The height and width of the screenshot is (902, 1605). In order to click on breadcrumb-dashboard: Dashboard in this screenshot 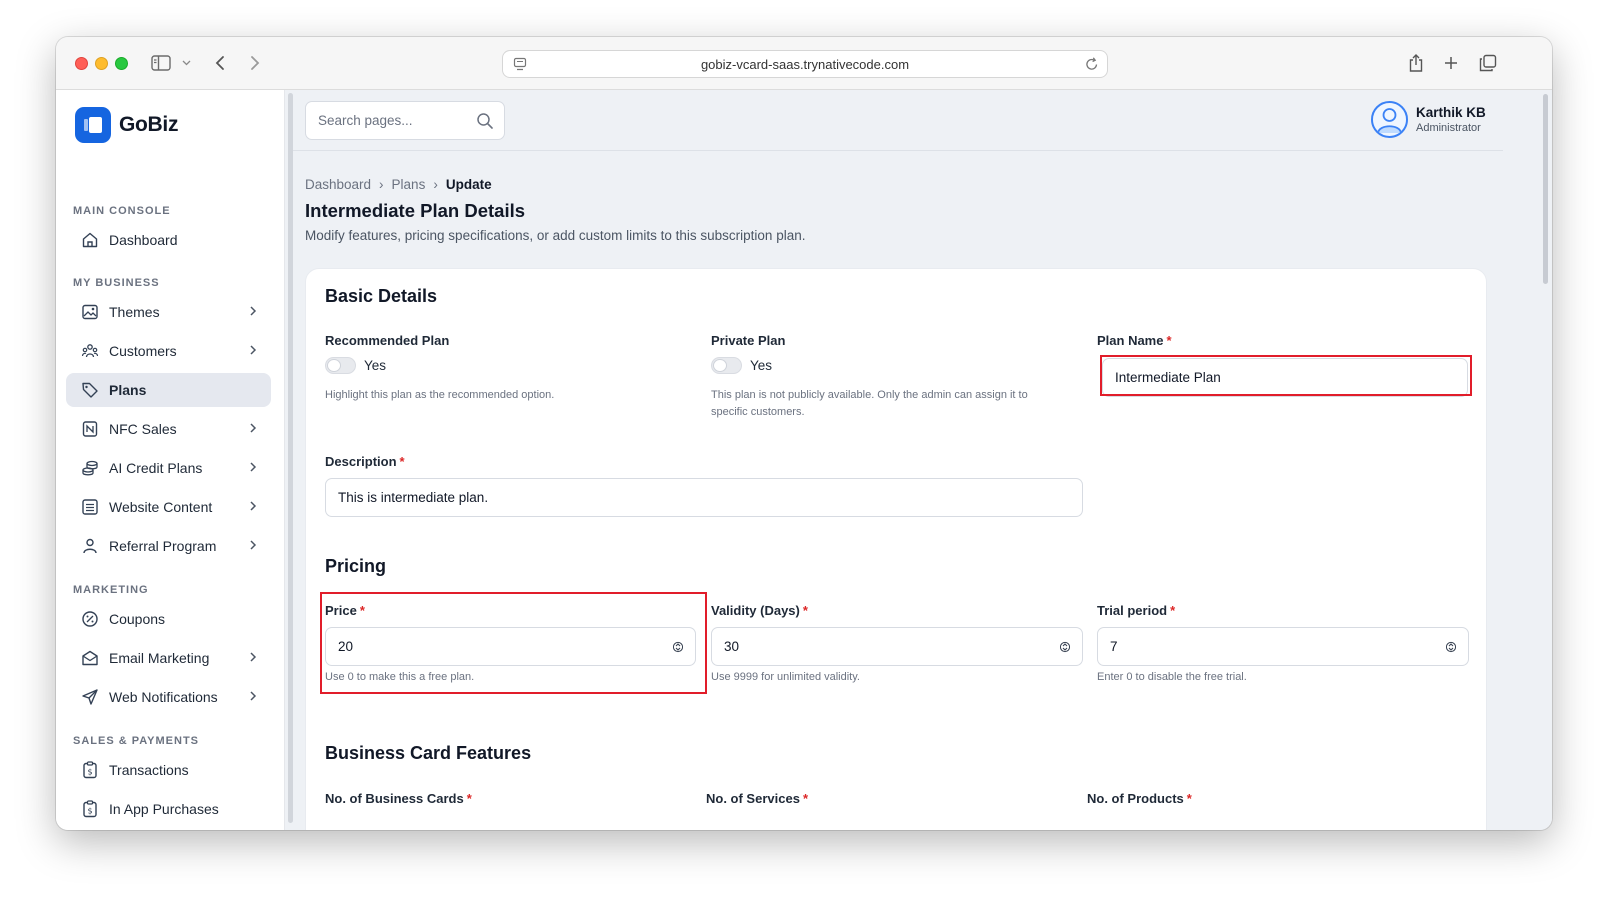, I will do `click(338, 184)`.